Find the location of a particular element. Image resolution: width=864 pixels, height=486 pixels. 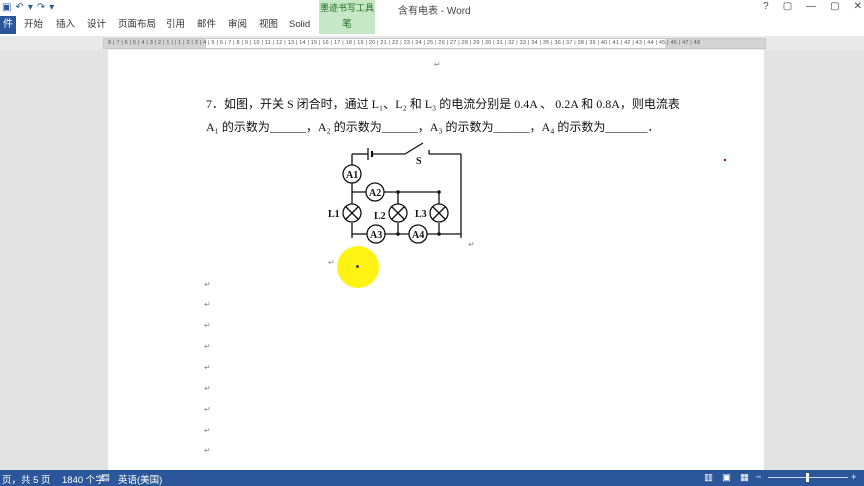

title-bar: ▣ ↶ ▾ ↷ ▾ 墨迹书写工具 含有电表 - Word ? ▢ — ▢ ✕ is located at coordinates (432, 8).